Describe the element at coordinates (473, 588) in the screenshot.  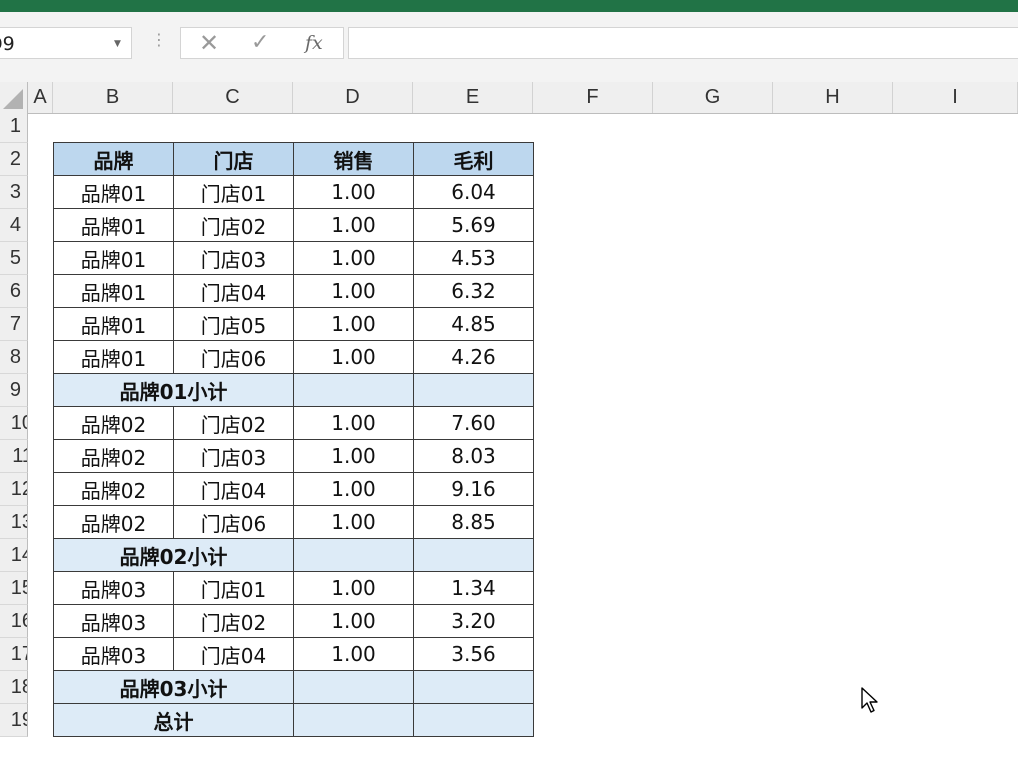
I see `profit-cell: 1.34` at that location.